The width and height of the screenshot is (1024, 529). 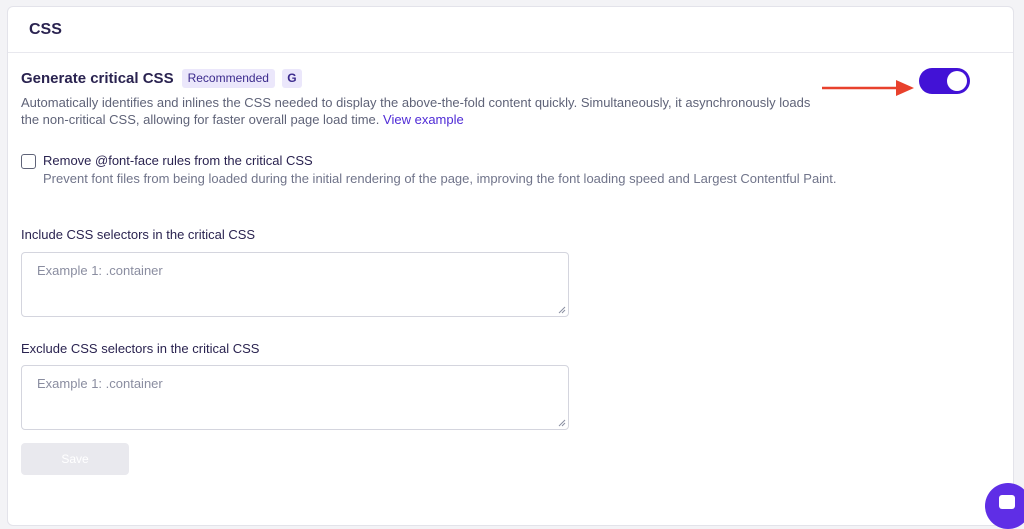 What do you see at coordinates (868, 88) in the screenshot?
I see `arrow-right-icon` at bounding box center [868, 88].